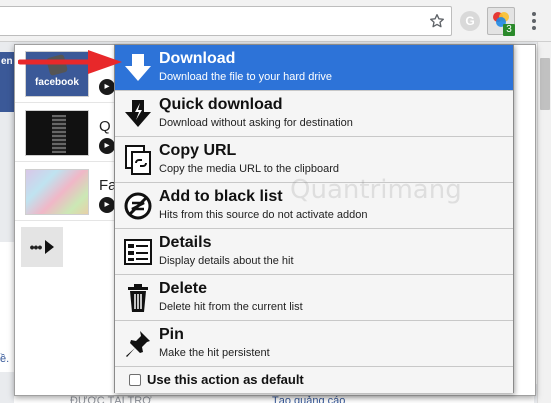  I want to click on blacklist-icon, so click(138, 206).